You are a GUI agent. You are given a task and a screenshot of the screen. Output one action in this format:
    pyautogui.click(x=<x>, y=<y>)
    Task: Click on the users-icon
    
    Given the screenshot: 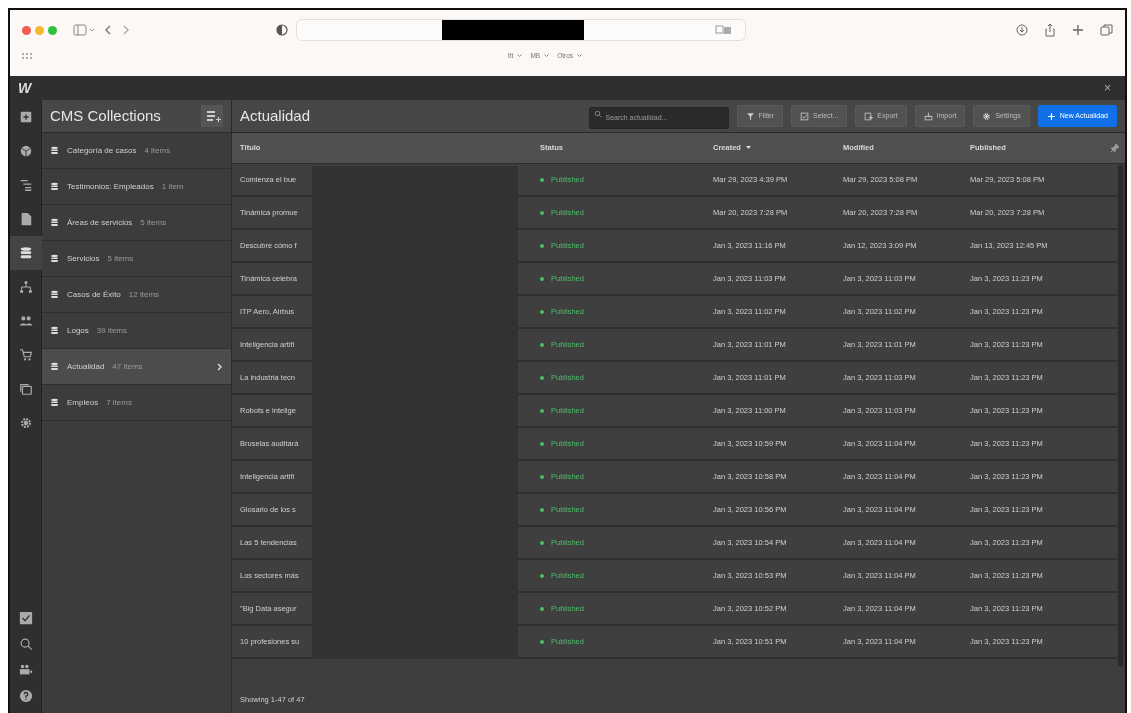 What is the action you would take?
    pyautogui.click(x=26, y=321)
    